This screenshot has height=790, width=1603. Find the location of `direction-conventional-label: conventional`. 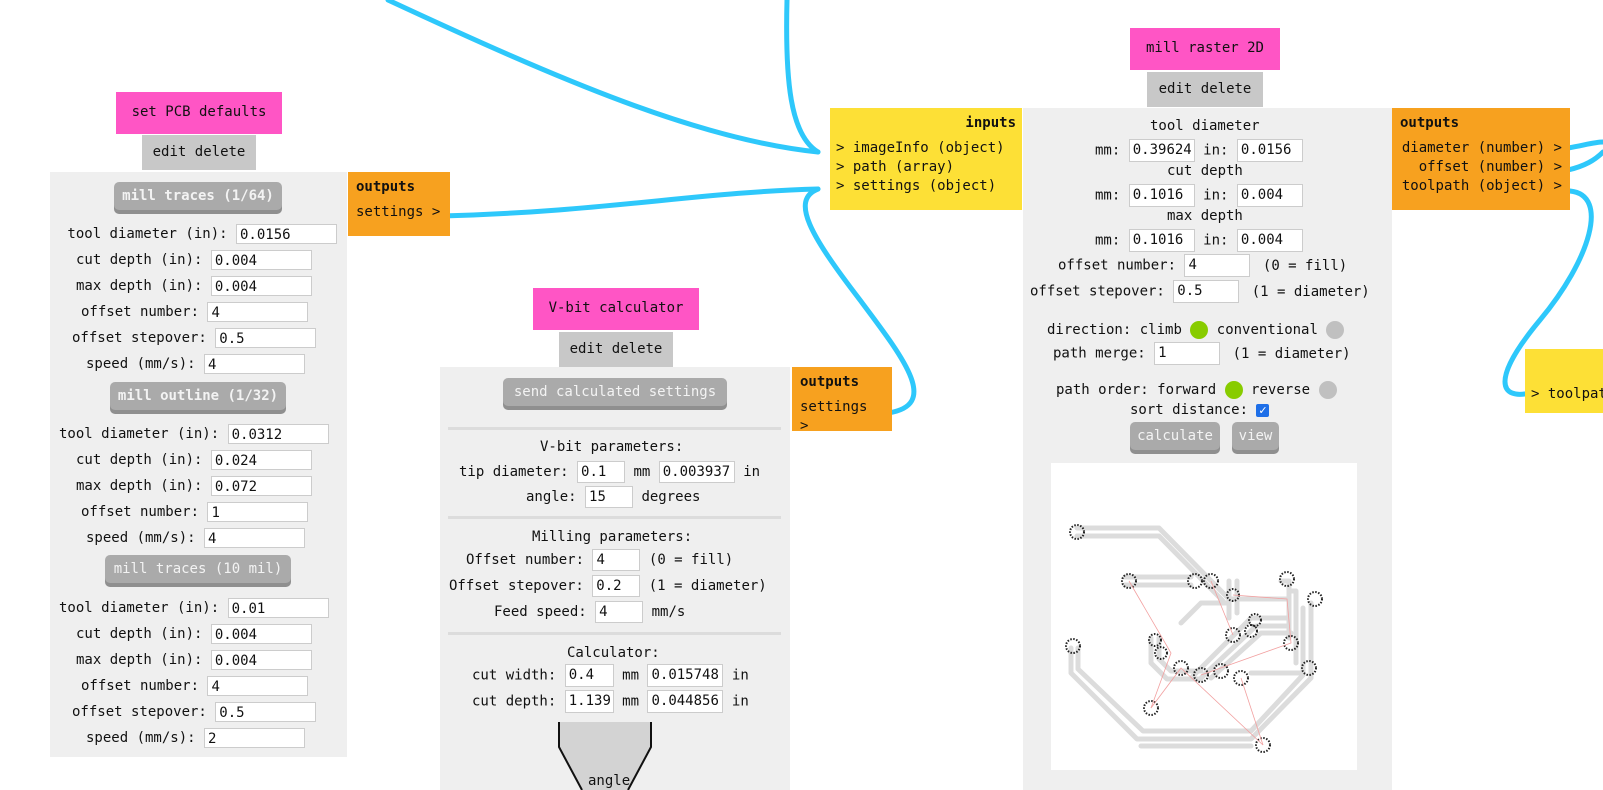

direction-conventional-label: conventional is located at coordinates (1267, 330).